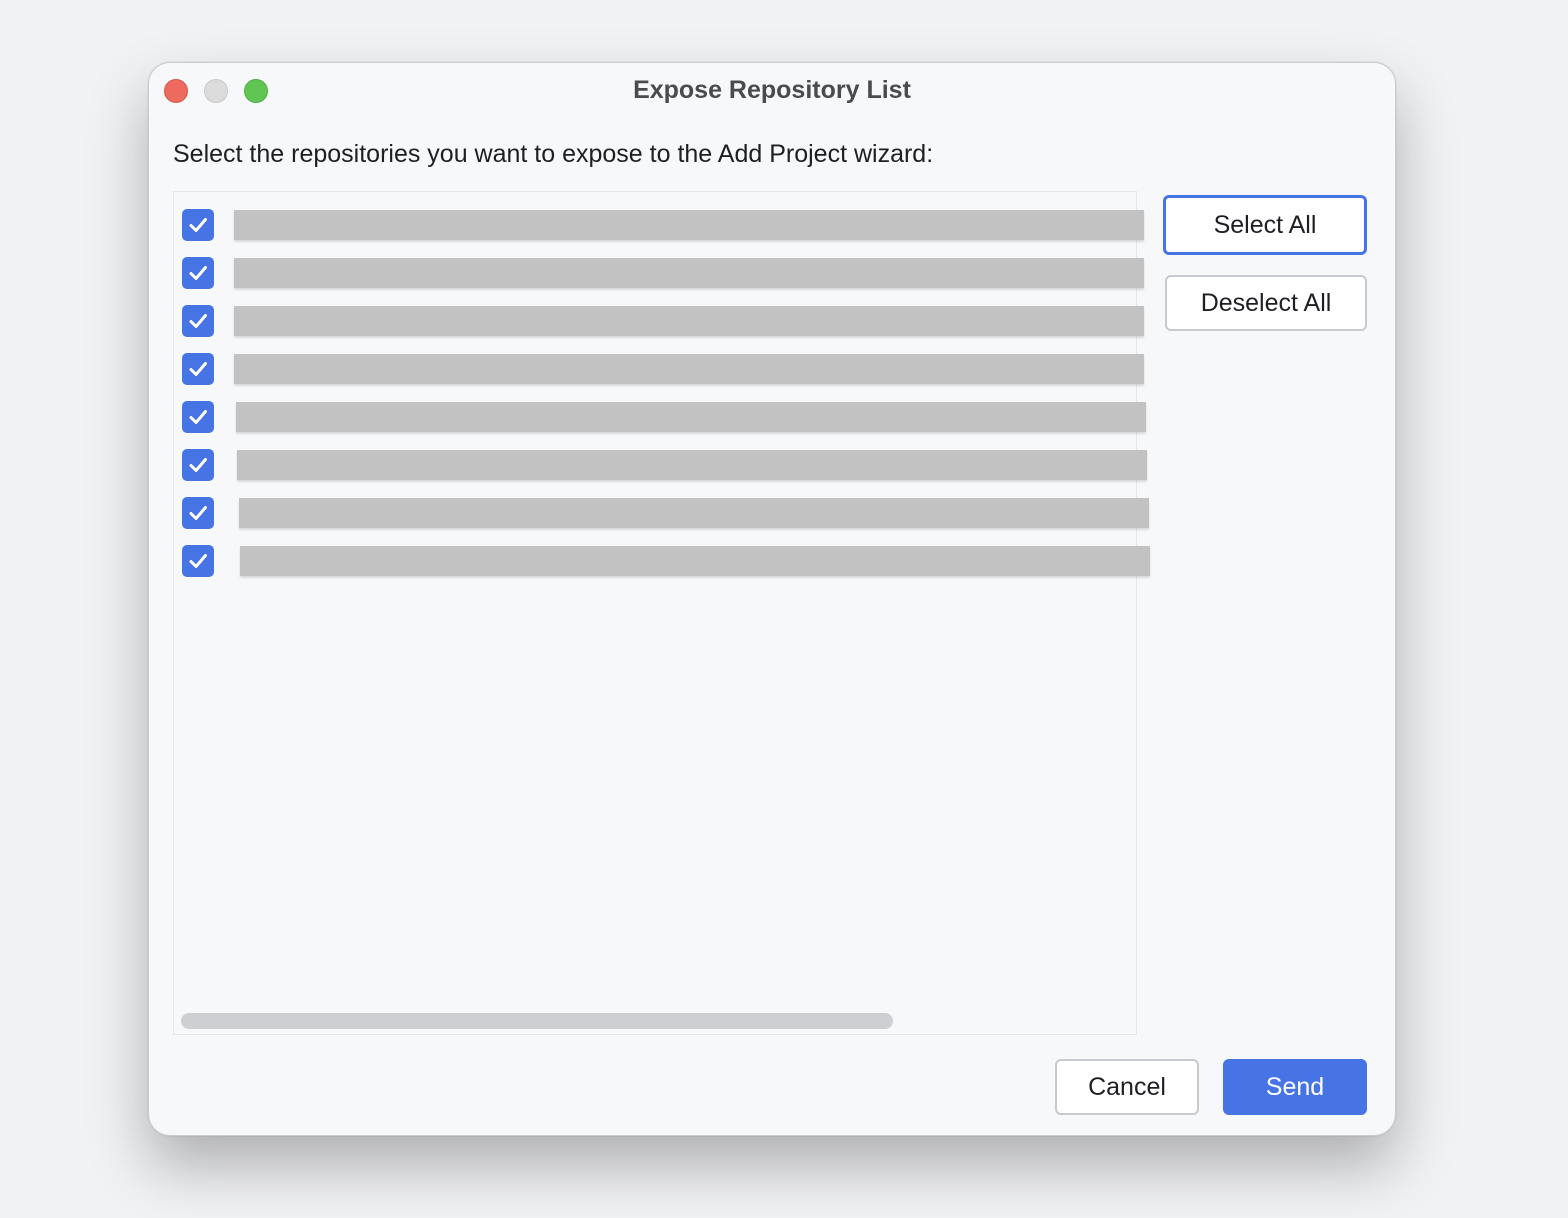 The height and width of the screenshot is (1218, 1568). What do you see at coordinates (772, 90) in the screenshot?
I see `window-title: Expose Repository List` at bounding box center [772, 90].